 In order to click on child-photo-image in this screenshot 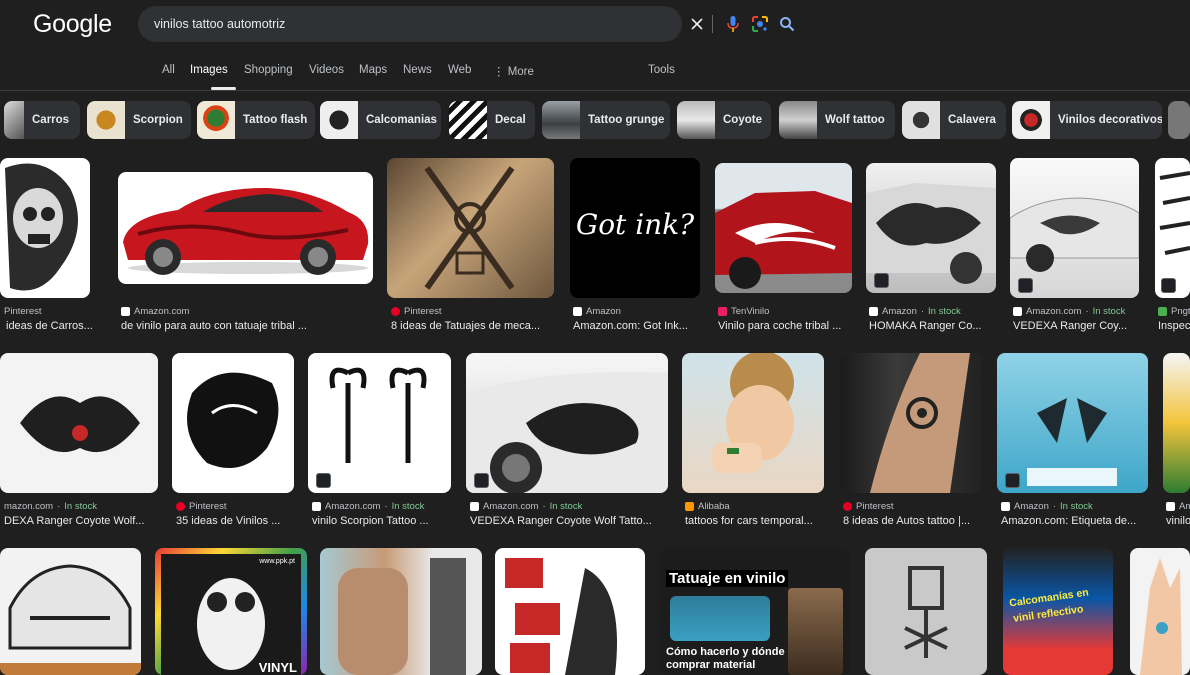, I will do `click(753, 413)`.